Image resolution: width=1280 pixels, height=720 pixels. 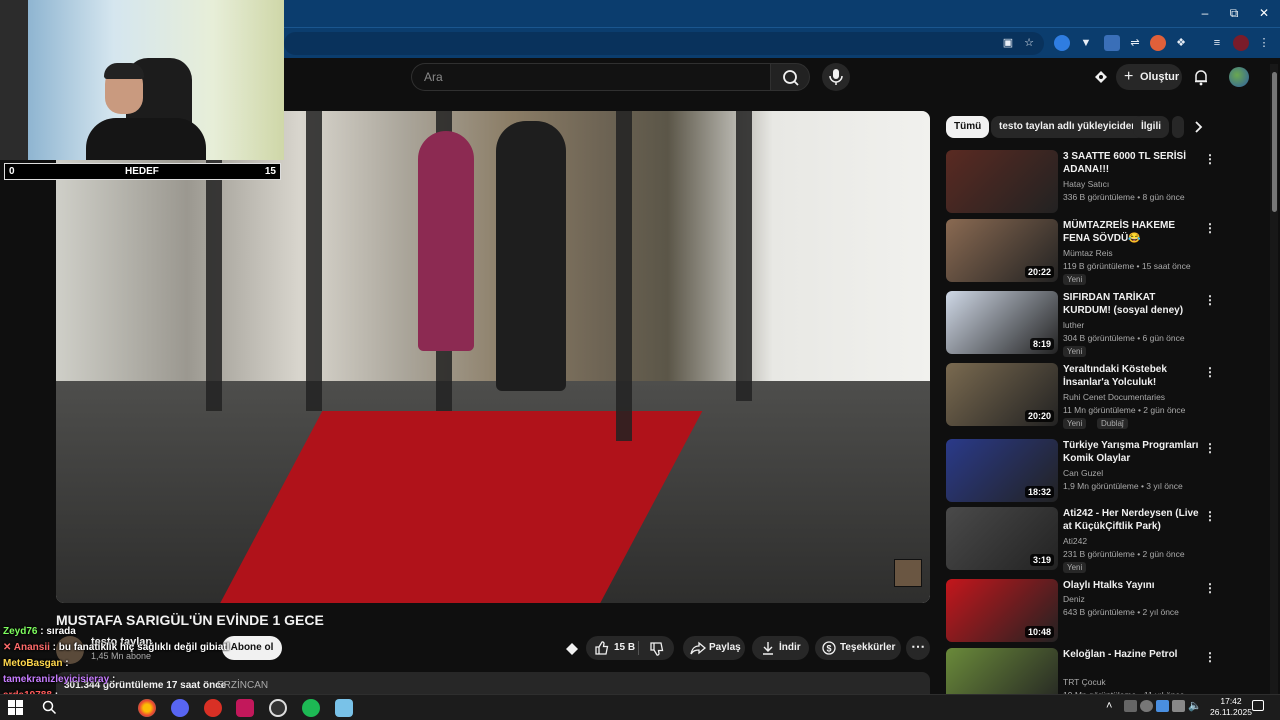 What do you see at coordinates (1181, 43) in the screenshot?
I see `extensions-puzzle-icon: ❖` at bounding box center [1181, 43].